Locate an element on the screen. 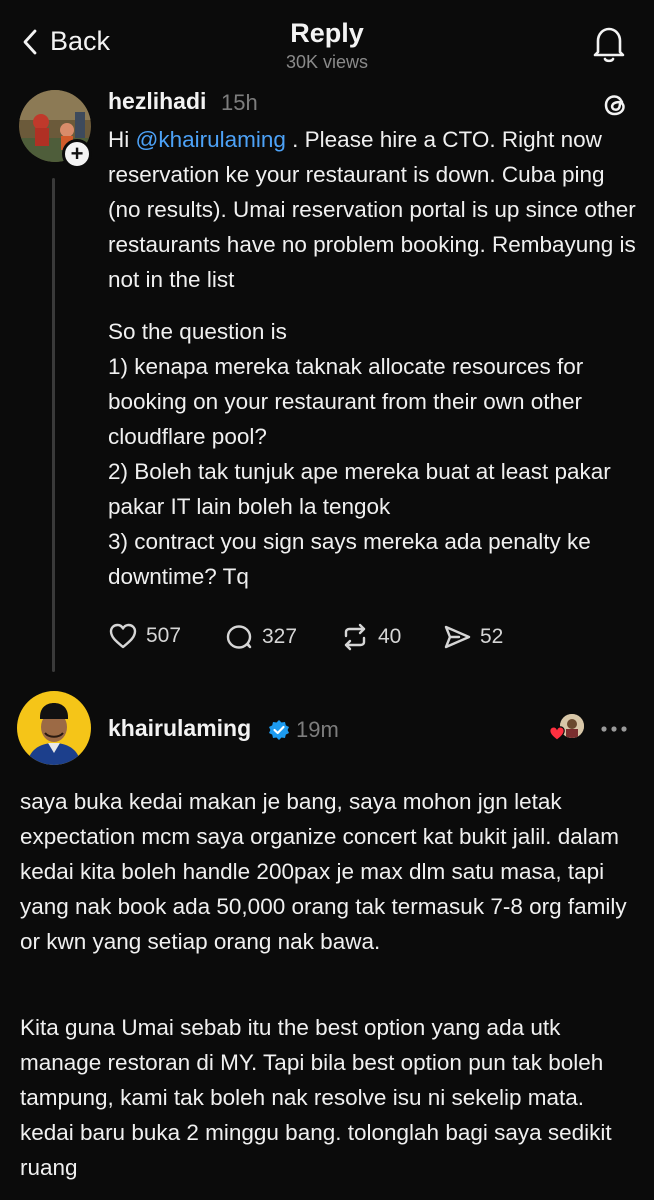 The height and width of the screenshot is (1200, 654). avatar-photo is located at coordinates (54, 728).